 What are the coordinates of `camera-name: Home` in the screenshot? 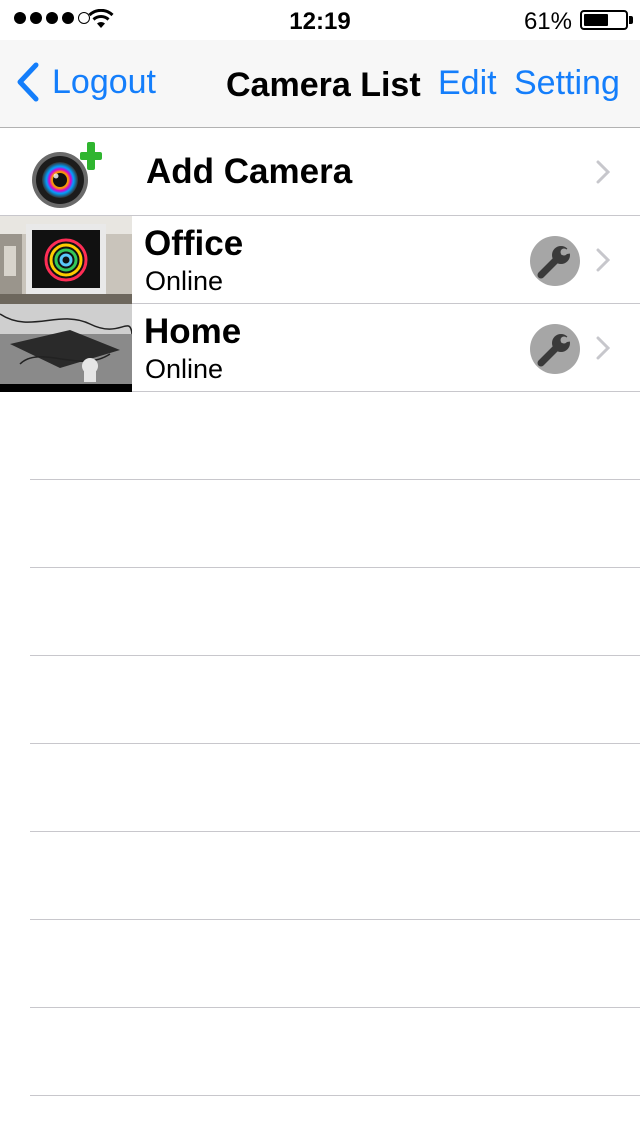 It's located at (193, 331).